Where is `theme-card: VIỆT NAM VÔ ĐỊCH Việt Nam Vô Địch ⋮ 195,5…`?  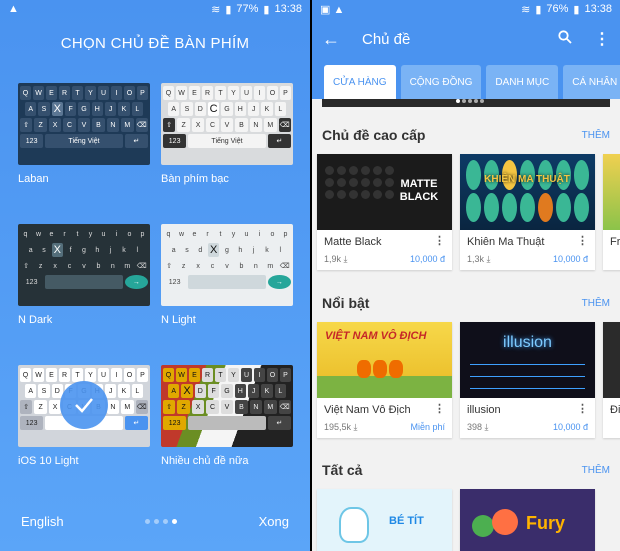
theme-card: VIỆT NAM VÔ ĐỊCH Việt Nam Vô Địch ⋮ 195,5… is located at coordinates (384, 380).